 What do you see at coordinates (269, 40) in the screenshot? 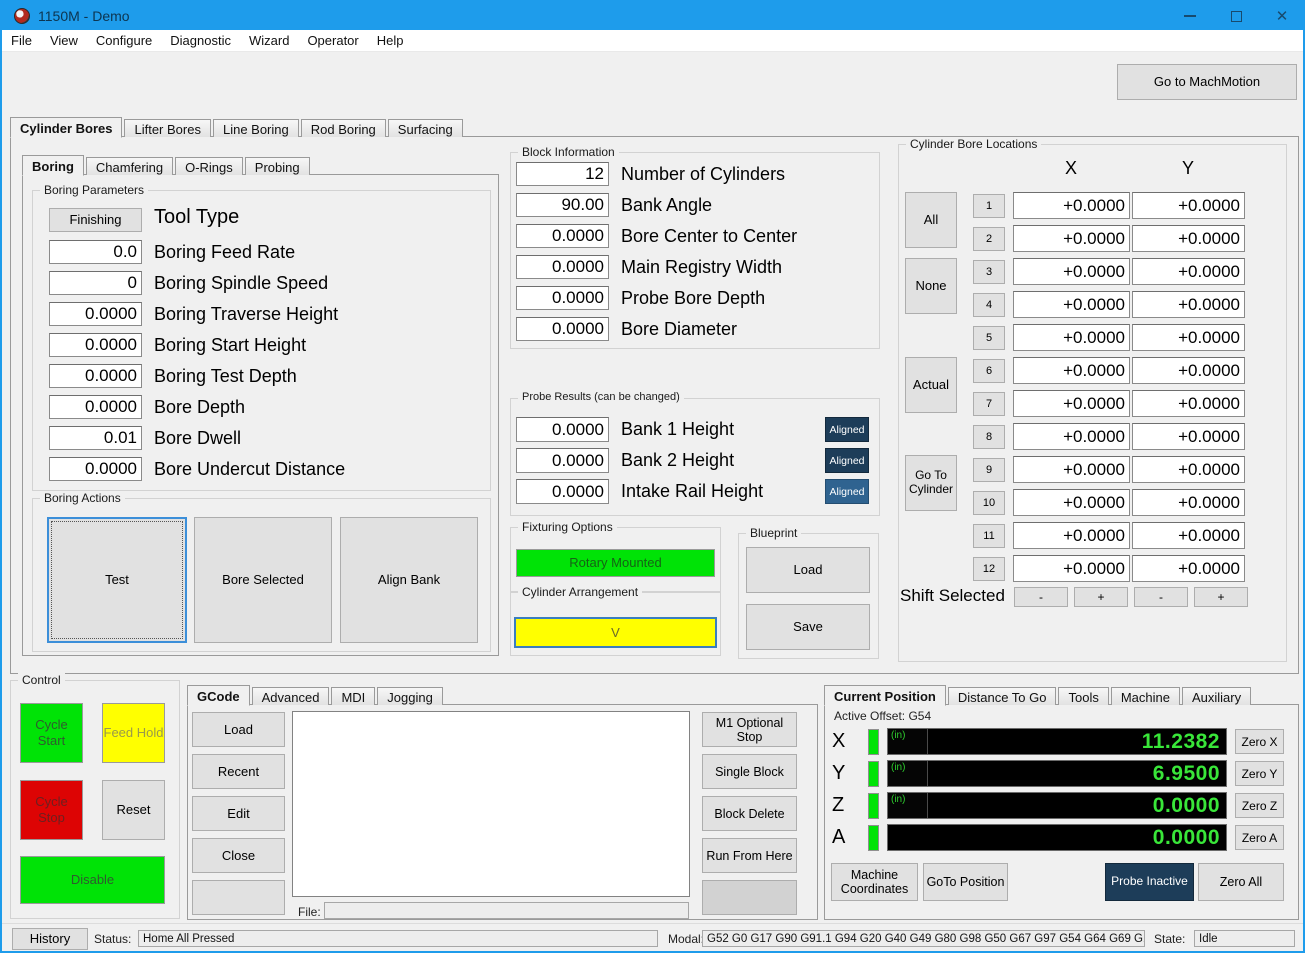
I see `menu-item: Wizard` at bounding box center [269, 40].